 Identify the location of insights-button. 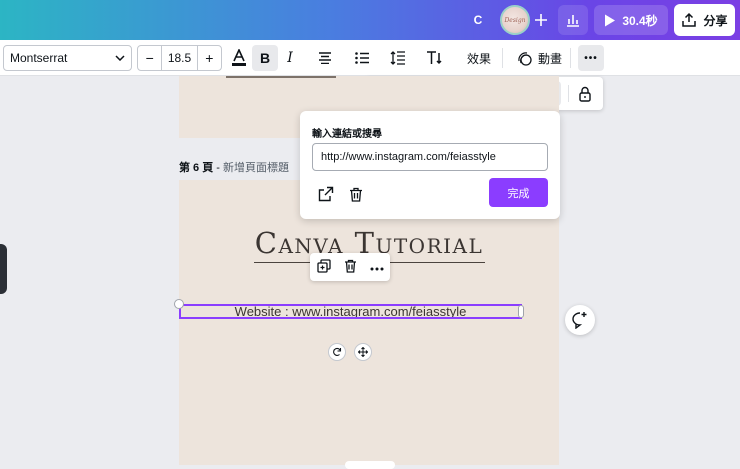
(573, 20).